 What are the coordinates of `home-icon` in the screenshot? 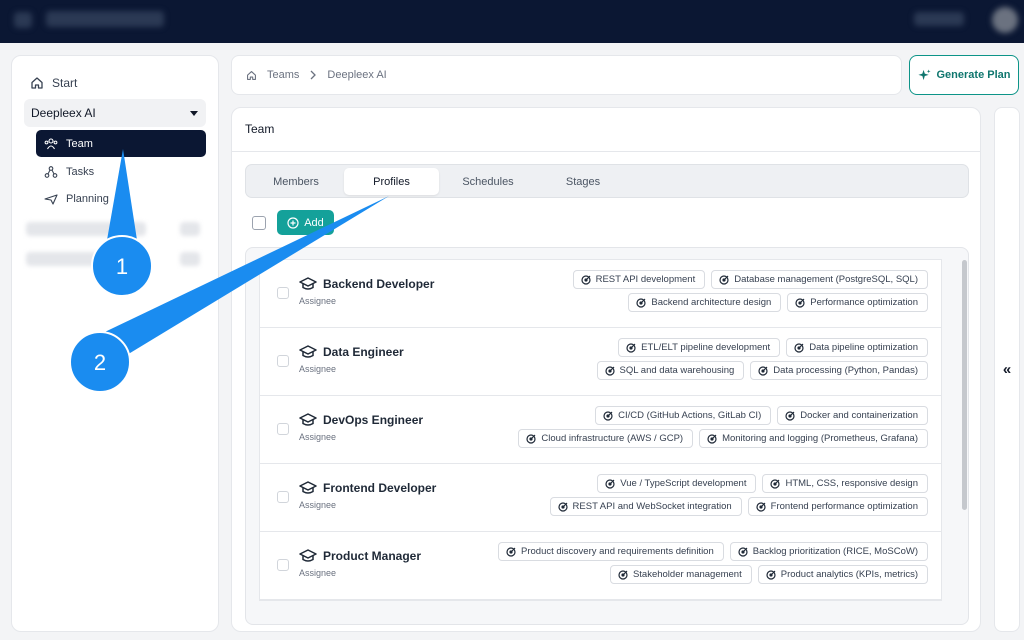 It's located at (251, 75).